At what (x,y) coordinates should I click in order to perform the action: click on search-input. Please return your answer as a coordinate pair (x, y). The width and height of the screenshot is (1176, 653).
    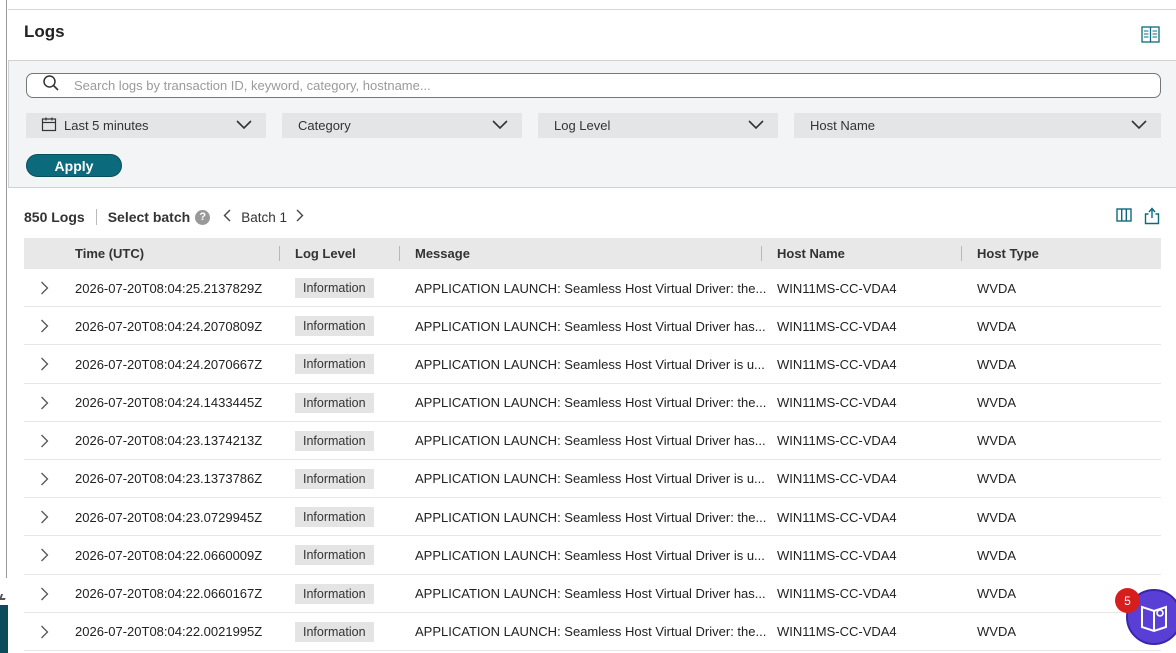
    Looking at the image, I should click on (599, 85).